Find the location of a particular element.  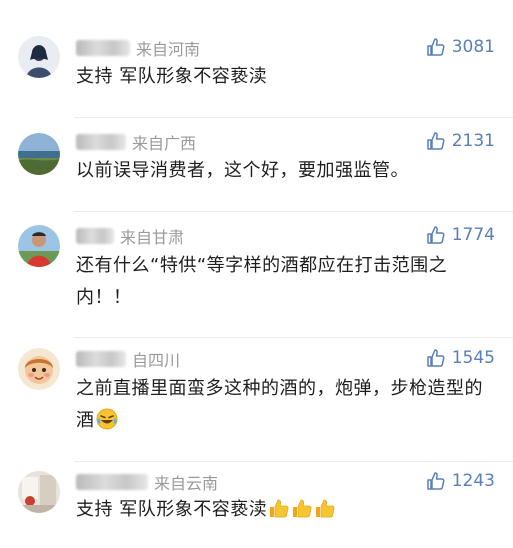

thumbs-up-icon is located at coordinates (435, 481).